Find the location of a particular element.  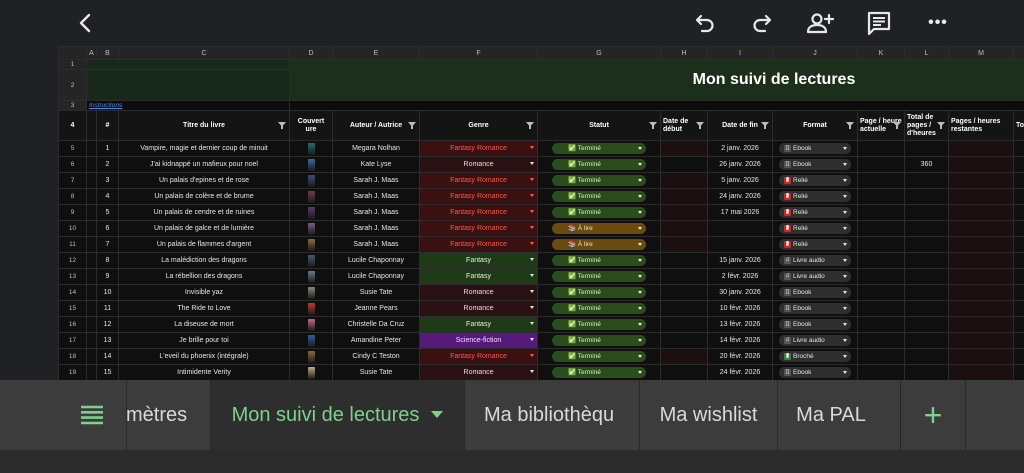

book-title-cell: J'ai kidnappé un mafieux pour noel is located at coordinates (204, 164).